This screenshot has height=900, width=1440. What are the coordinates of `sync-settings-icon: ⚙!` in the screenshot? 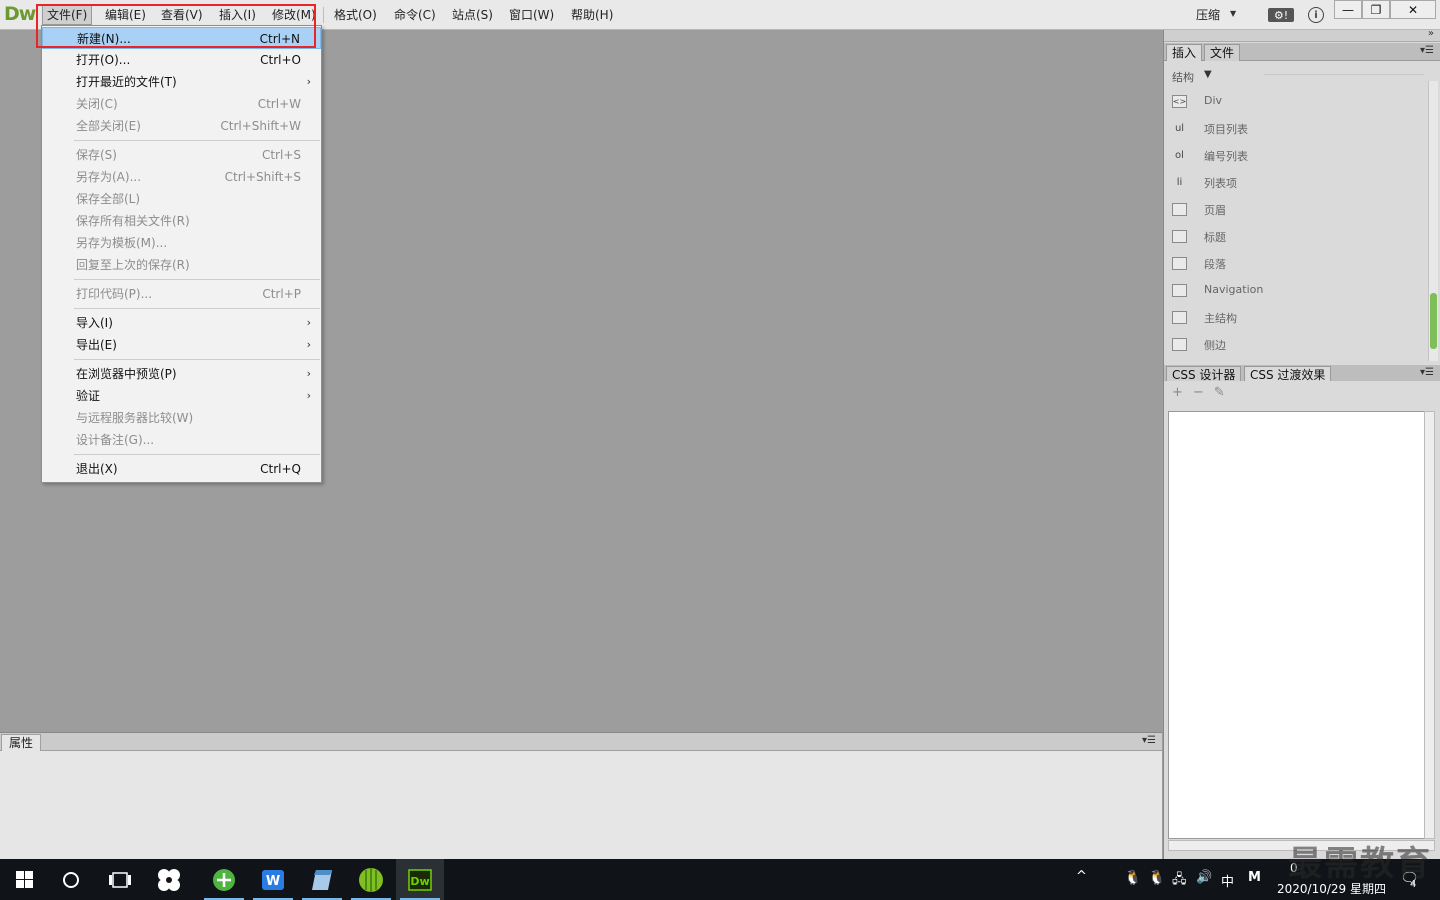 It's located at (1281, 15).